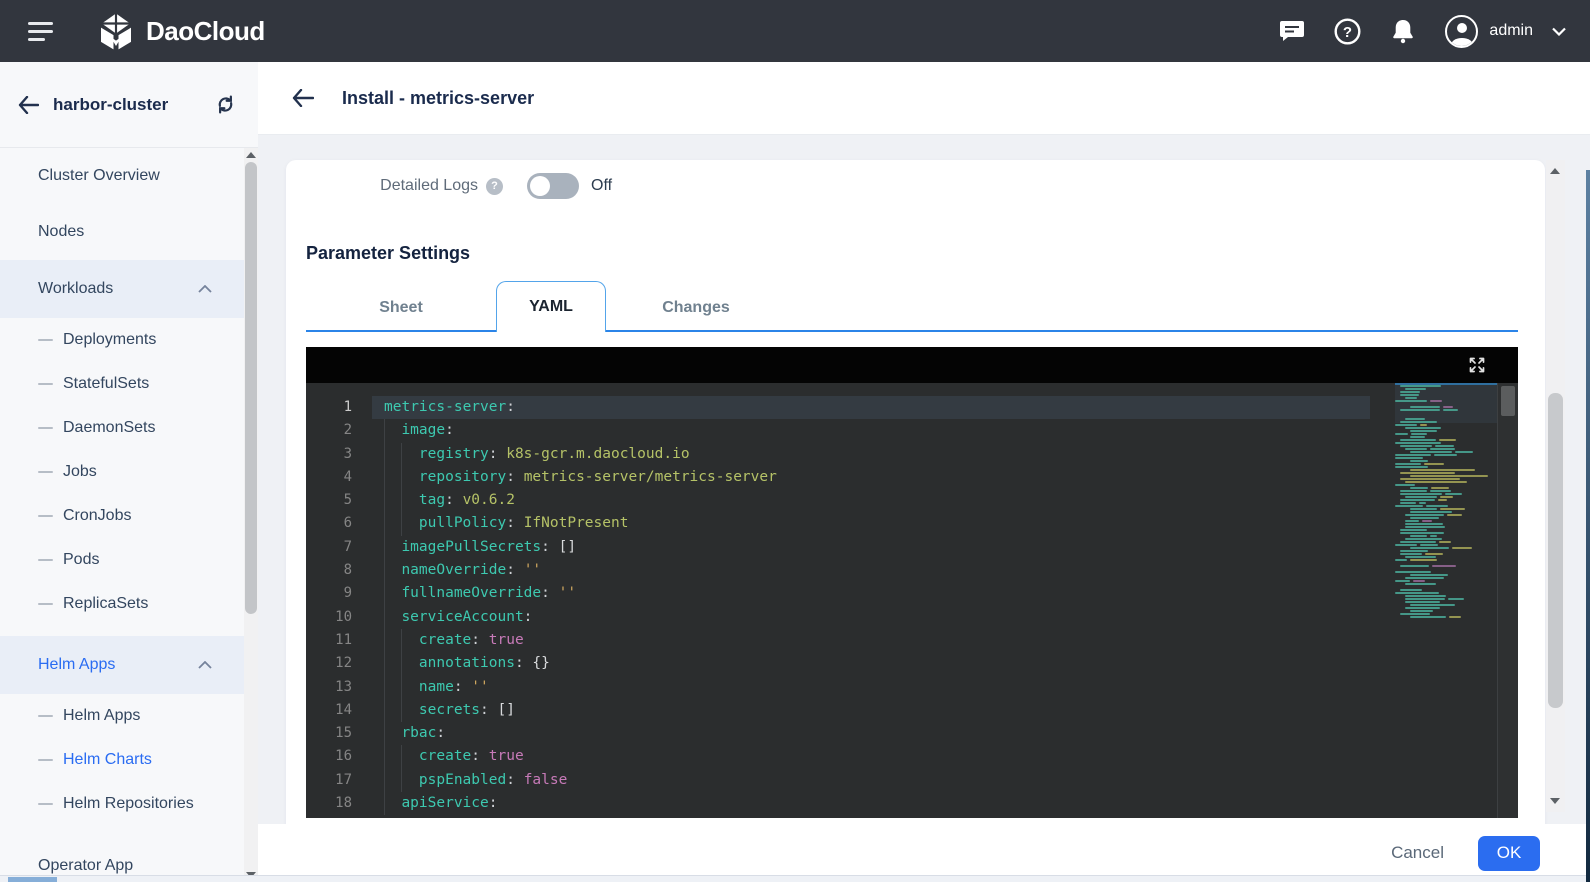 The image size is (1590, 882). Describe the element at coordinates (32, 879) in the screenshot. I see `horizontal-scrollbar-thumb` at that location.